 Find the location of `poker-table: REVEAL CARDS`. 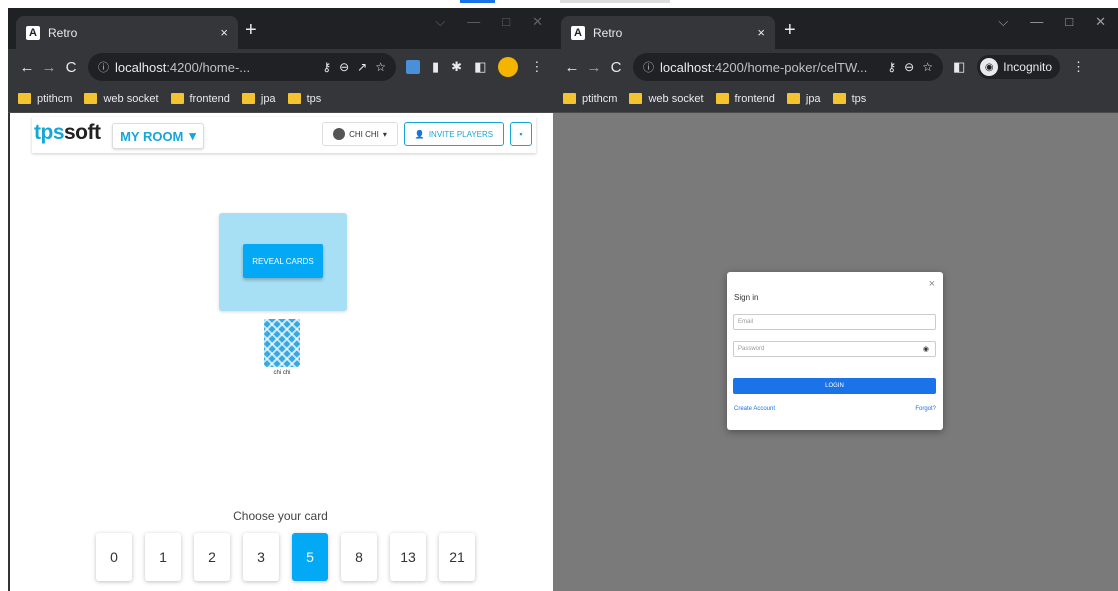

poker-table: REVEAL CARDS is located at coordinates (283, 262).